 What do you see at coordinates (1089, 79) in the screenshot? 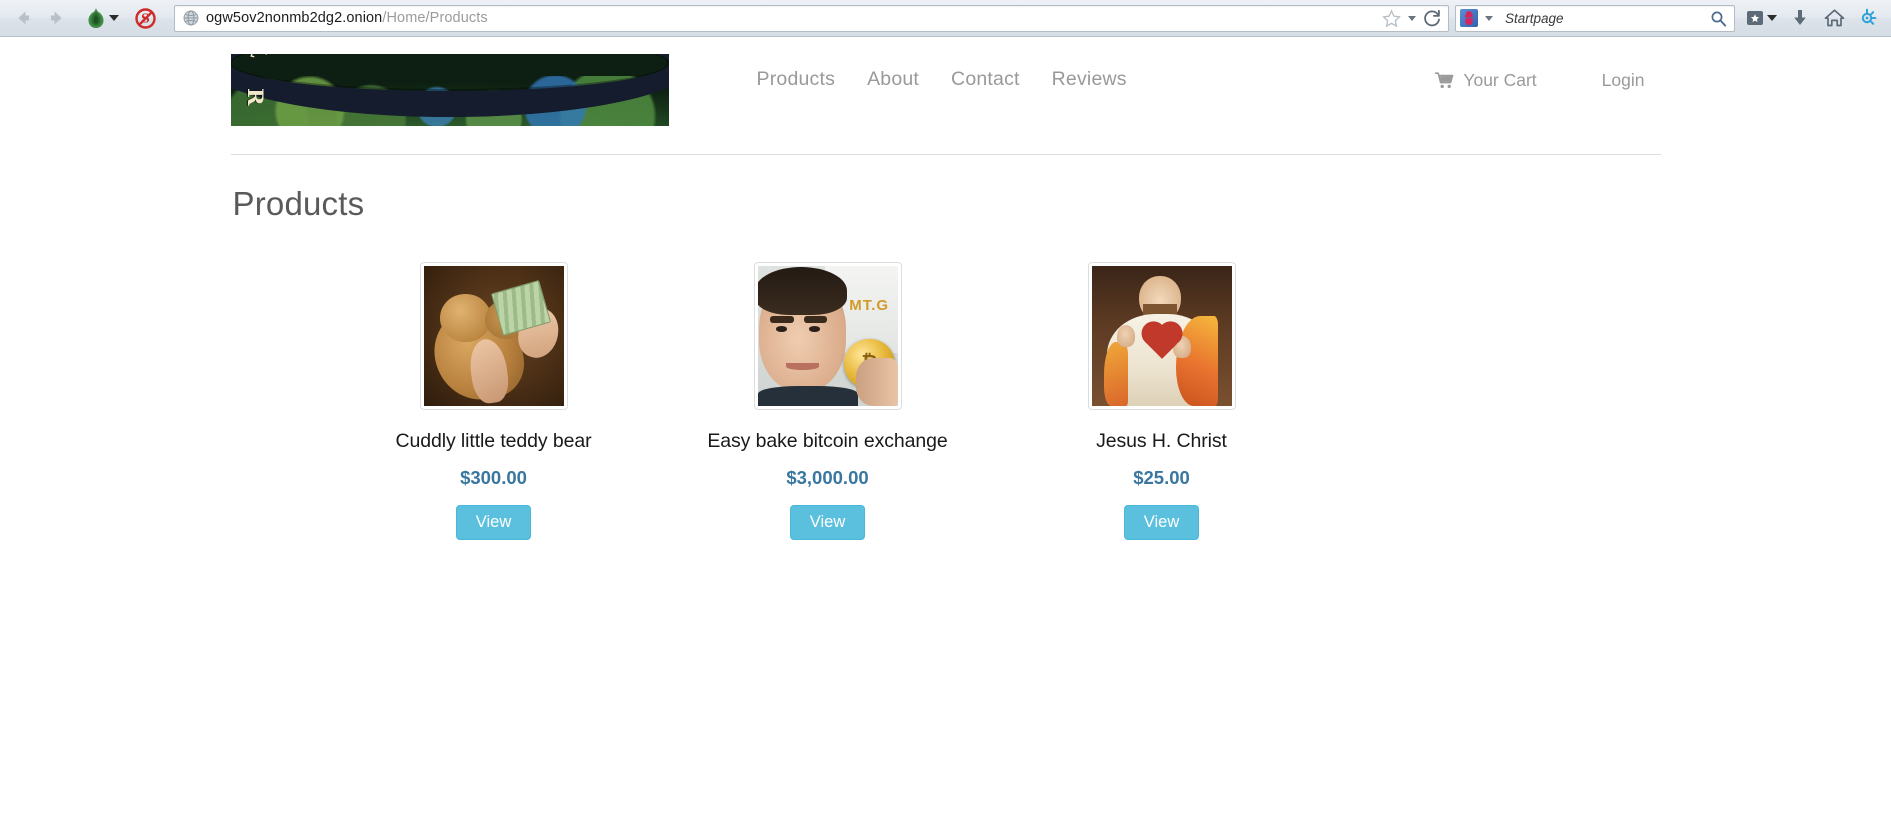
I see `nav-item-reviews: Reviews` at bounding box center [1089, 79].